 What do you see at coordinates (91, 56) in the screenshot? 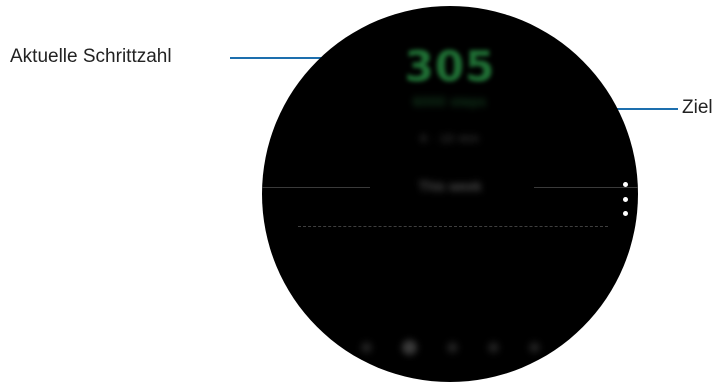
I see `callout-current-steps-label: Aktuelle Schrittzahl` at bounding box center [91, 56].